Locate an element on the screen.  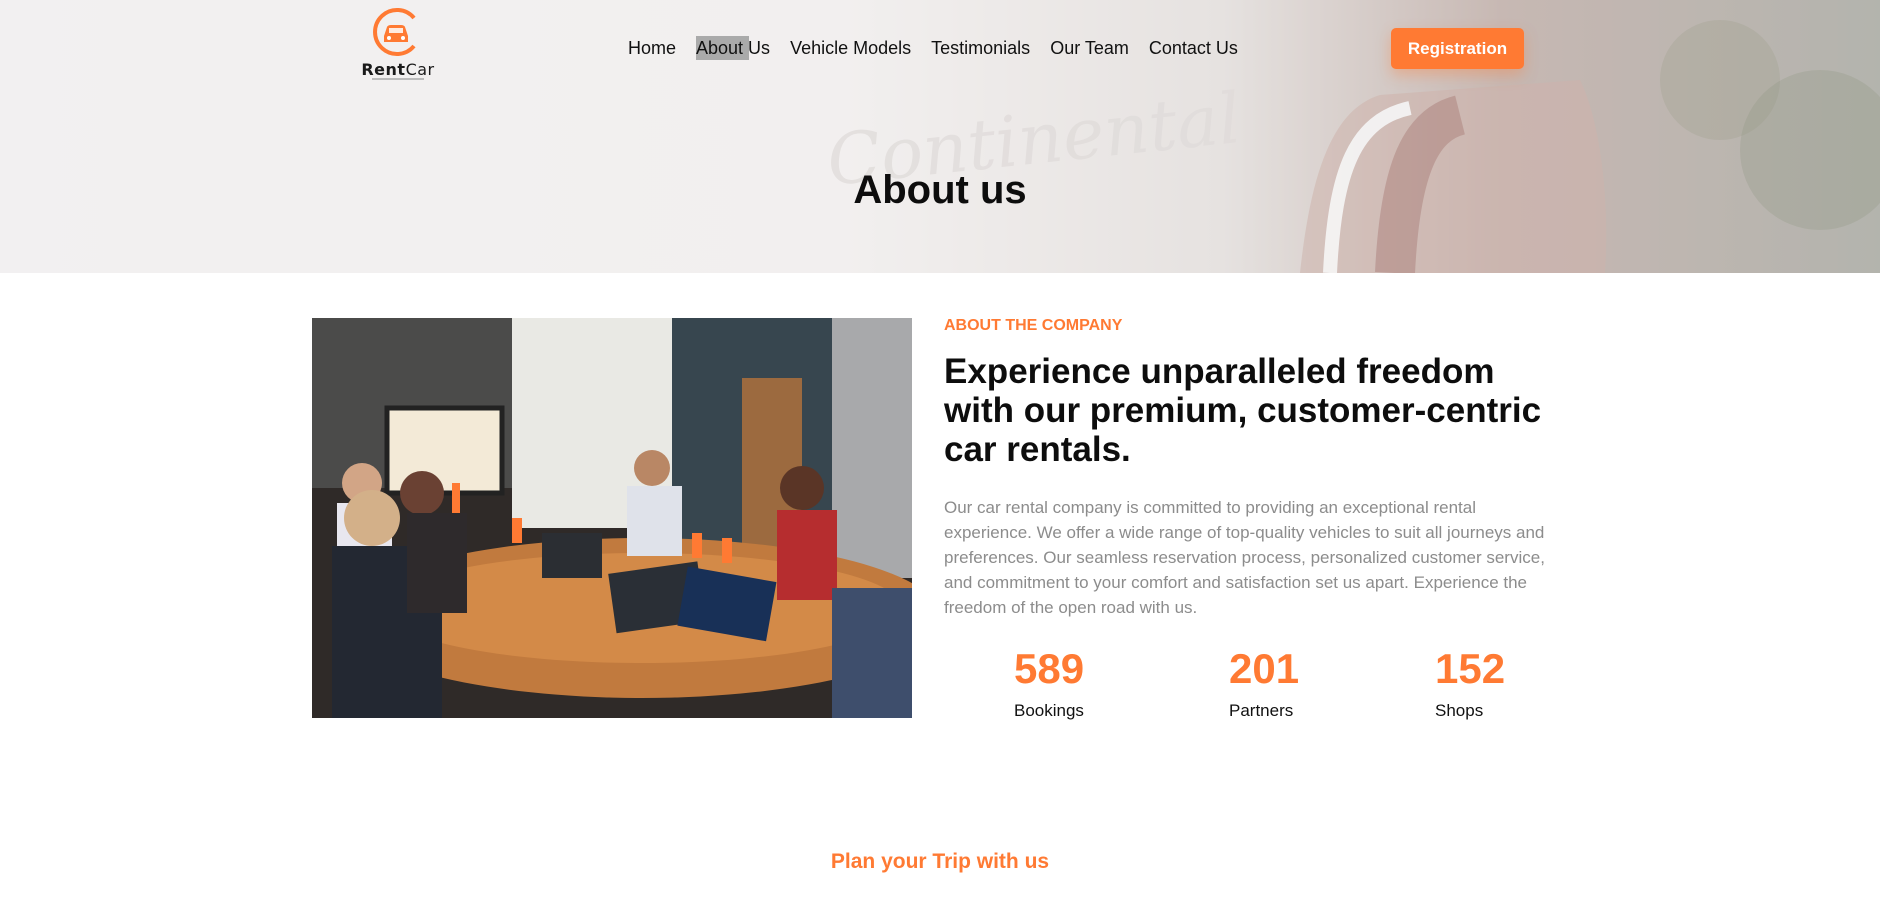
registration-button: Registration is located at coordinates (1457, 48).